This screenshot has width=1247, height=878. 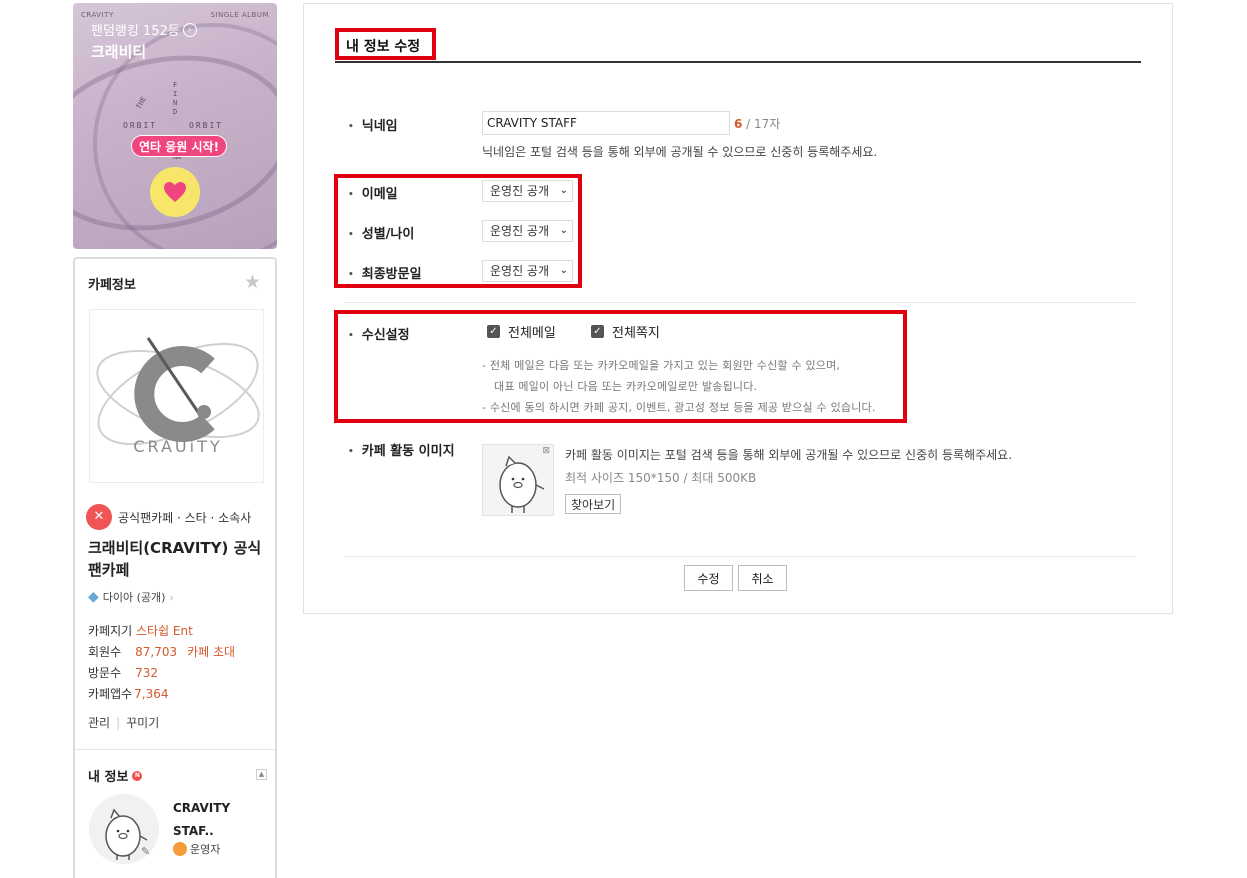 I want to click on activity-image-preview: ⊠, so click(x=518, y=480).